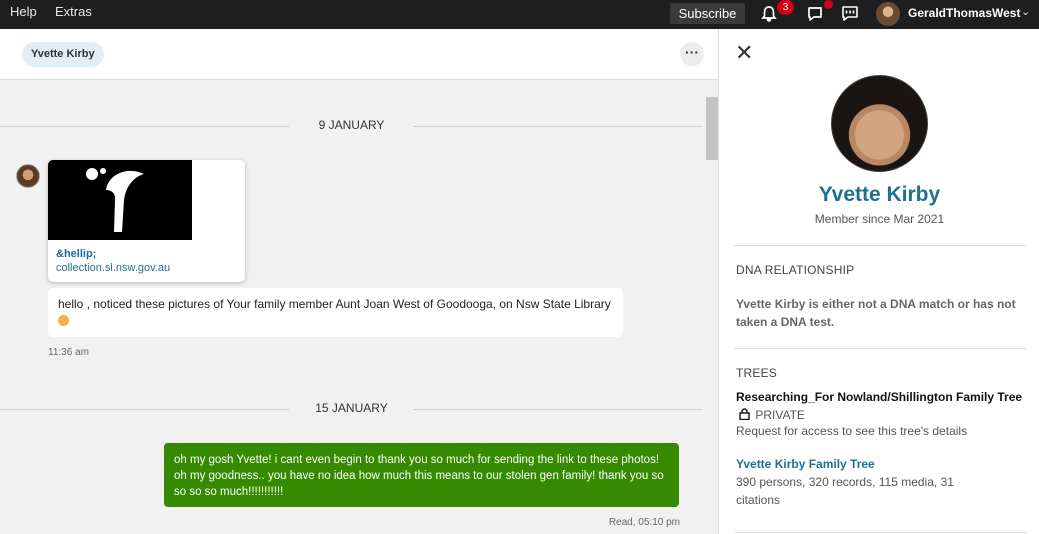 The height and width of the screenshot is (534, 1039). Describe the element at coordinates (888, 14) in the screenshot. I see `user-avatar` at that location.